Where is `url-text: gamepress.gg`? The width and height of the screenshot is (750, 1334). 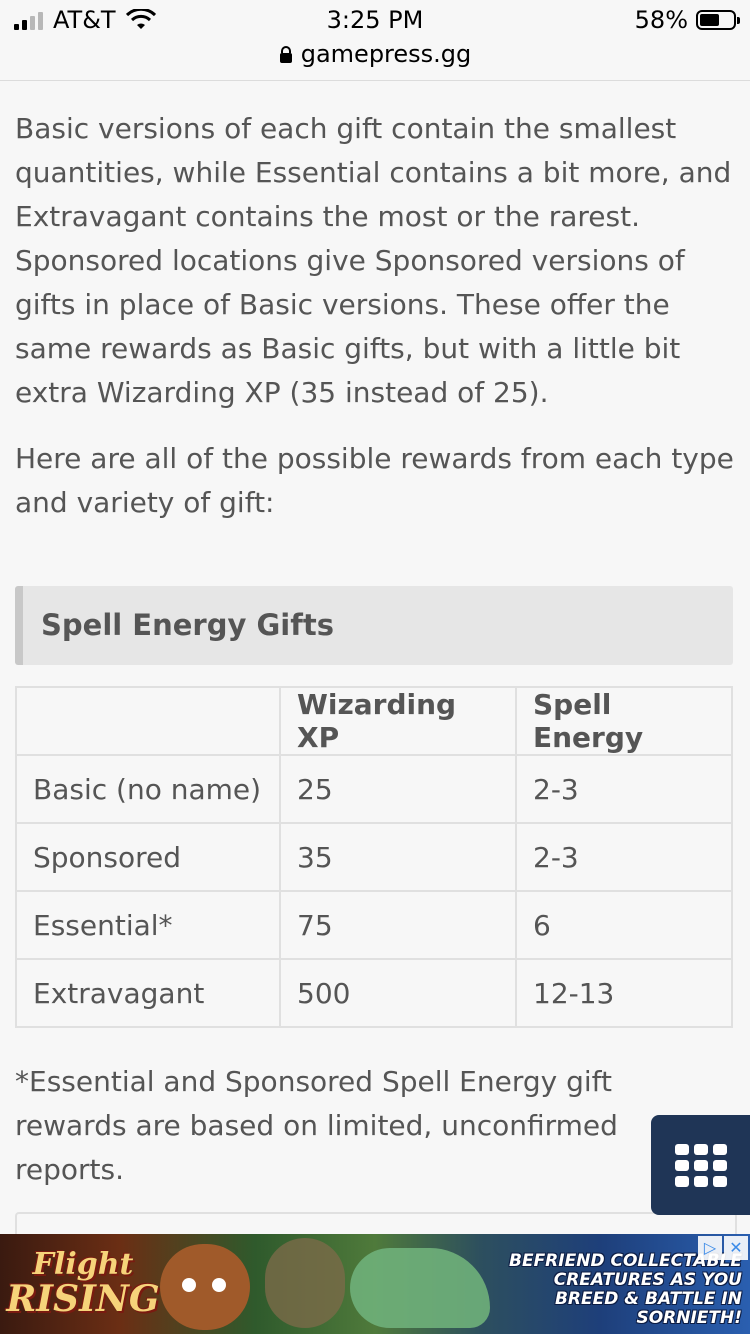 url-text: gamepress.gg is located at coordinates (386, 54).